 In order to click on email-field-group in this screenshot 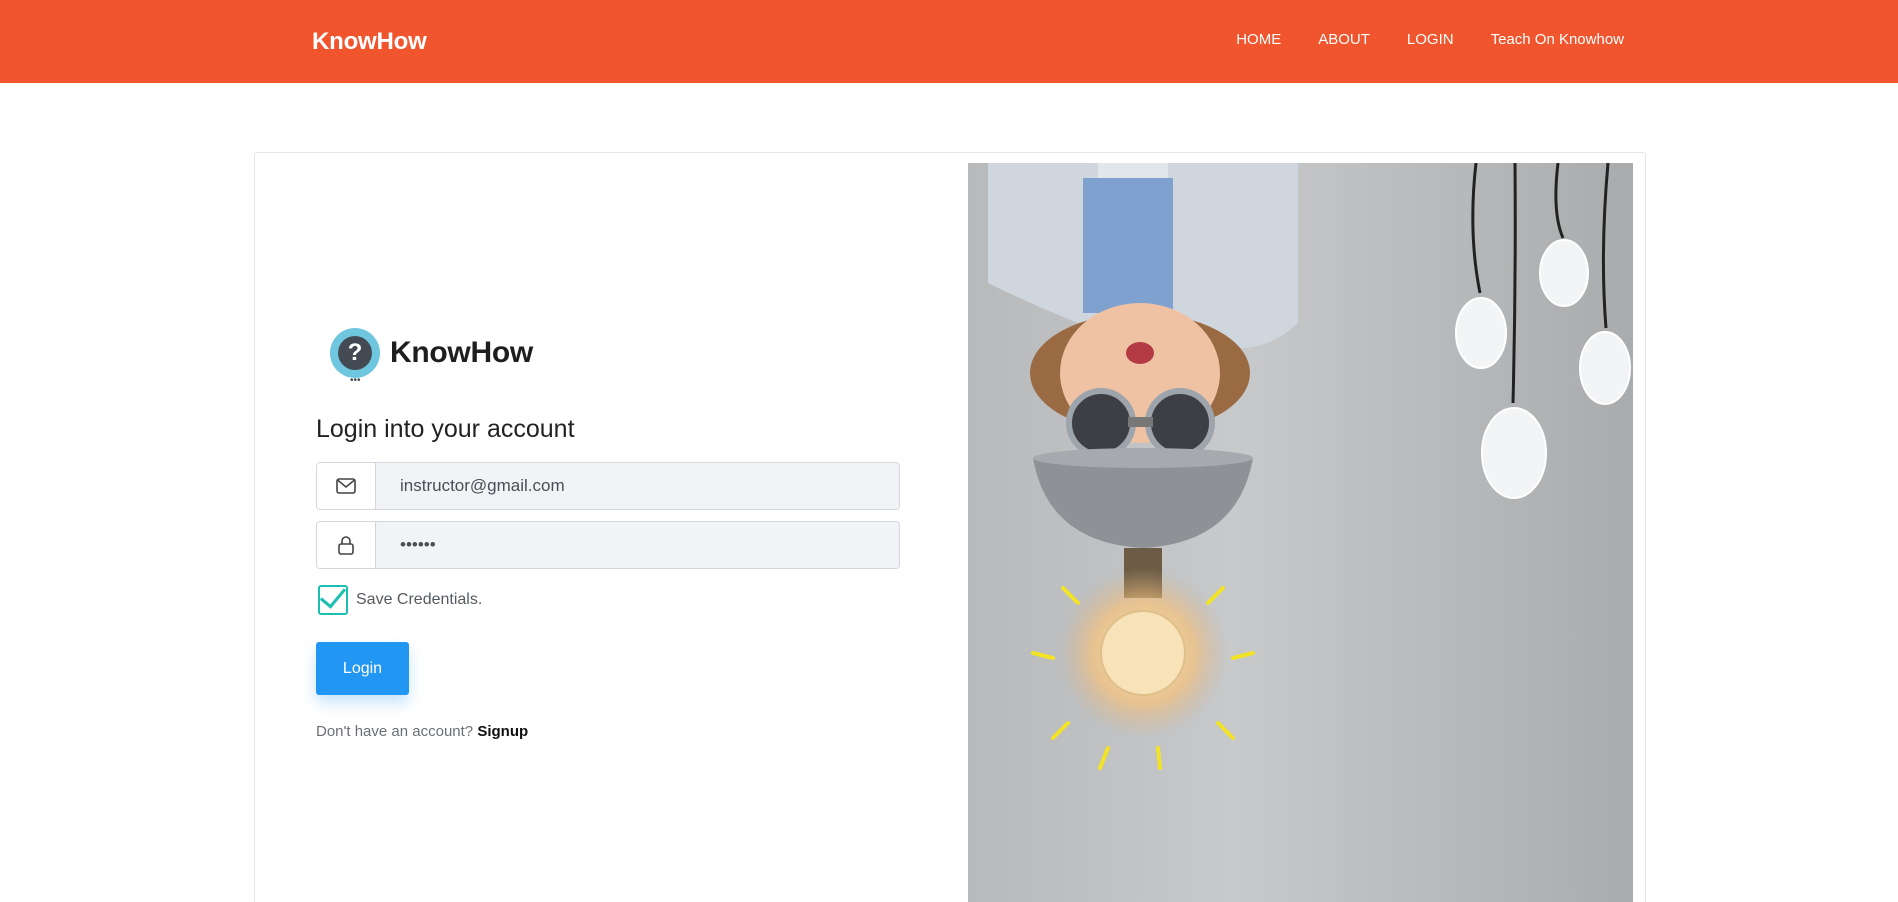, I will do `click(608, 486)`.